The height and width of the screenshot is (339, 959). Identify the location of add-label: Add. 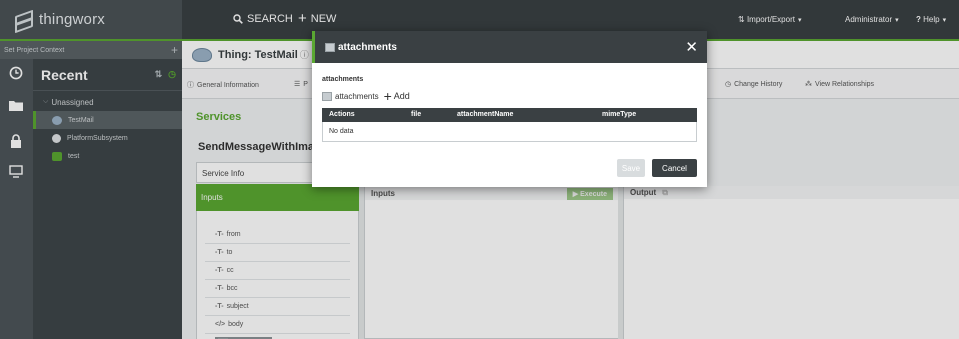
(401, 96).